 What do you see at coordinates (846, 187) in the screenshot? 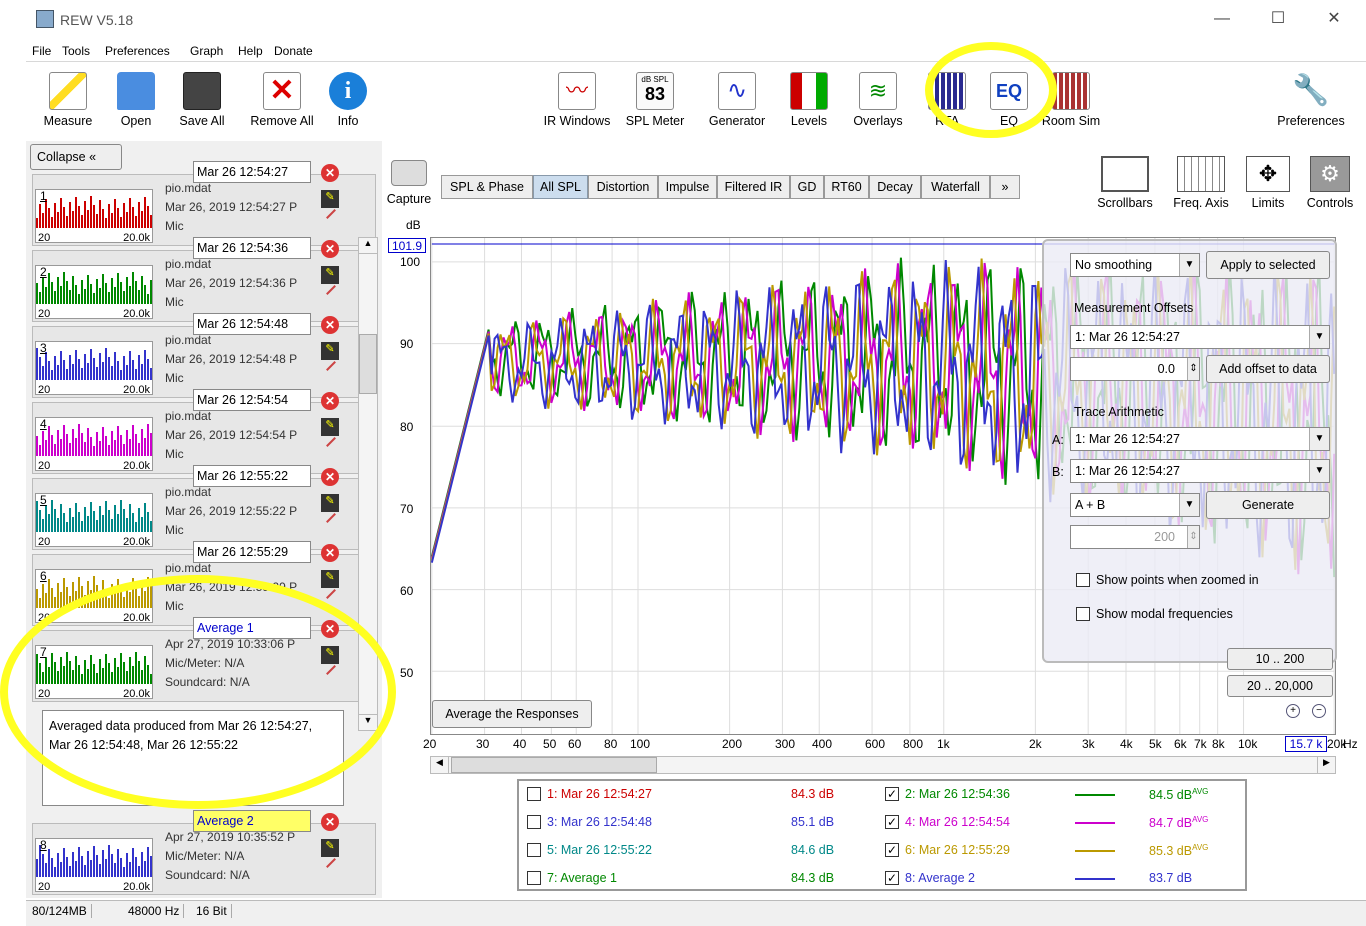
I see `tab-7: RT60` at bounding box center [846, 187].